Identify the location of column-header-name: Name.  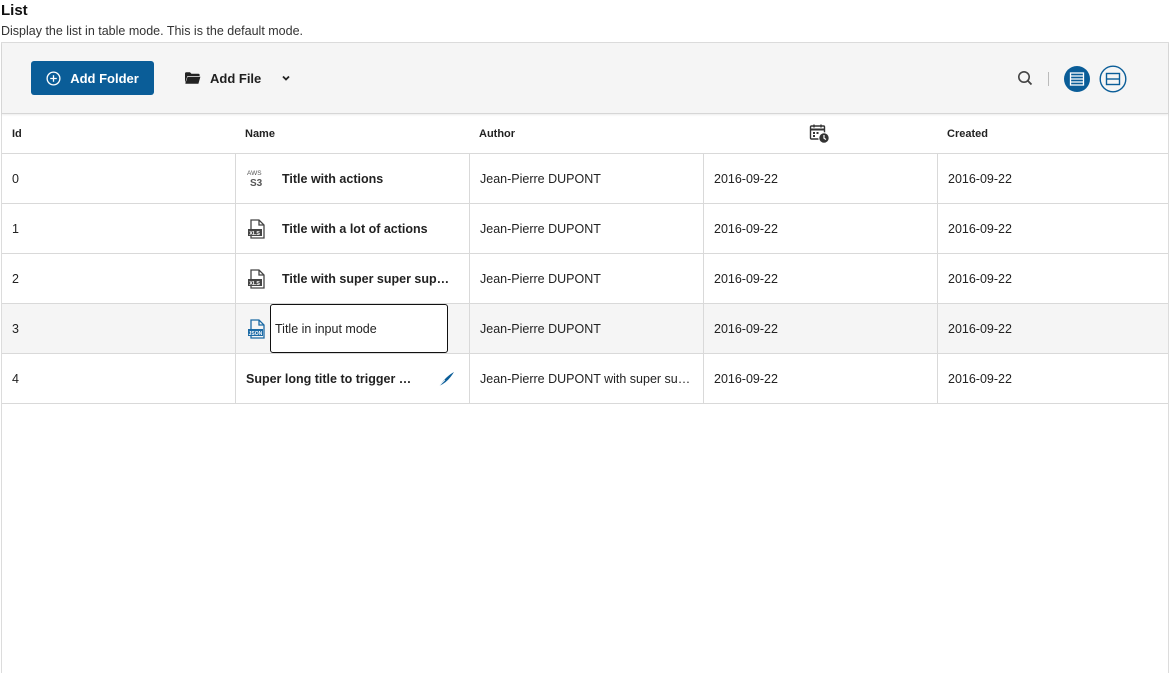
(352, 133).